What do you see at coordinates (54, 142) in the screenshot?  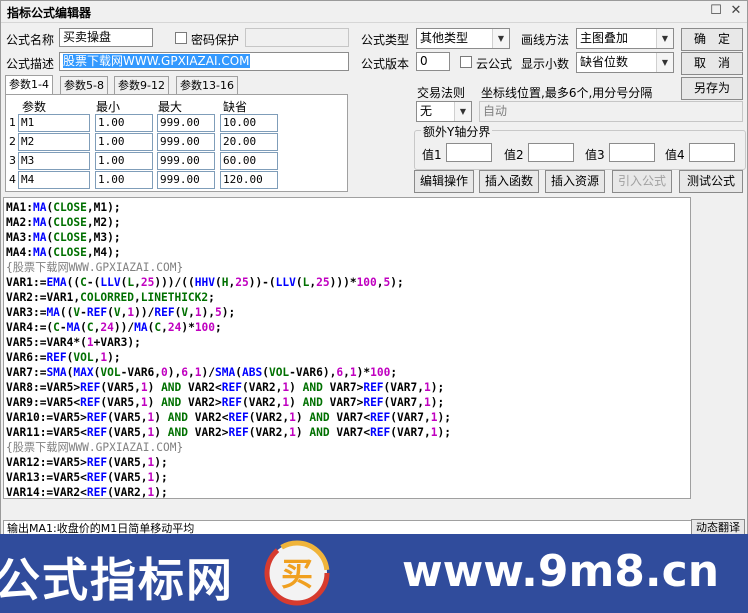 I see `param-name-input: M2` at bounding box center [54, 142].